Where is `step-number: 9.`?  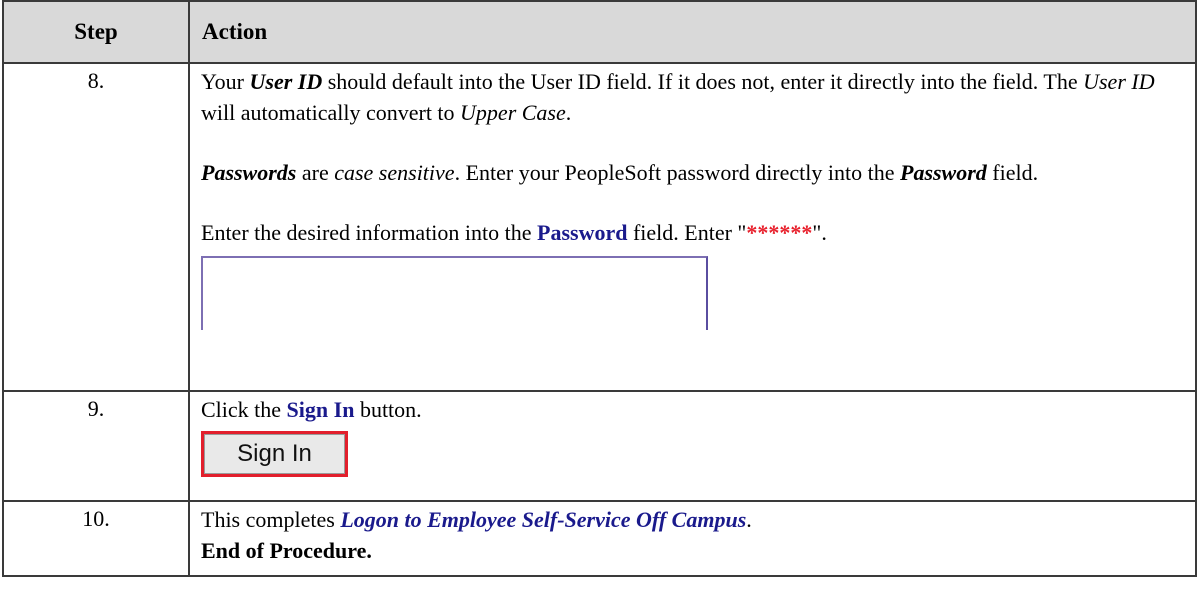
step-number: 9. is located at coordinates (96, 446).